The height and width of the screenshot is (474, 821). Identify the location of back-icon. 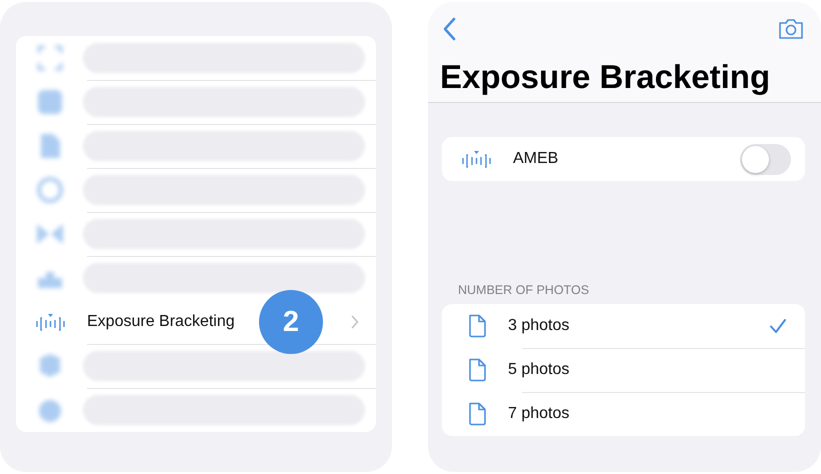
(449, 29).